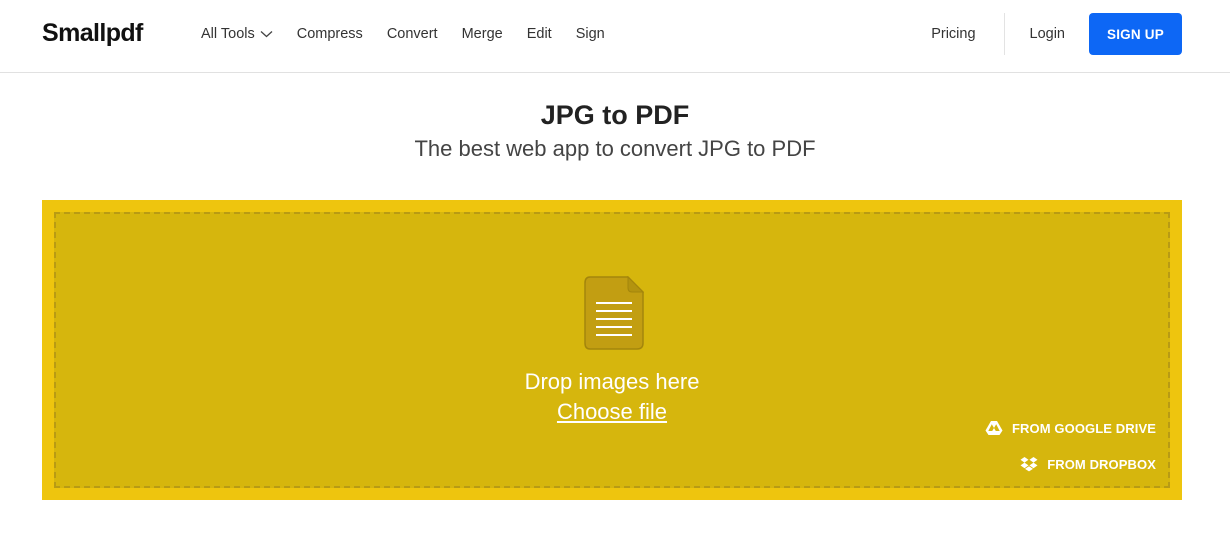 This screenshot has width=1230, height=537. Describe the element at coordinates (953, 34) in the screenshot. I see `pricing-link: Pricing` at that location.